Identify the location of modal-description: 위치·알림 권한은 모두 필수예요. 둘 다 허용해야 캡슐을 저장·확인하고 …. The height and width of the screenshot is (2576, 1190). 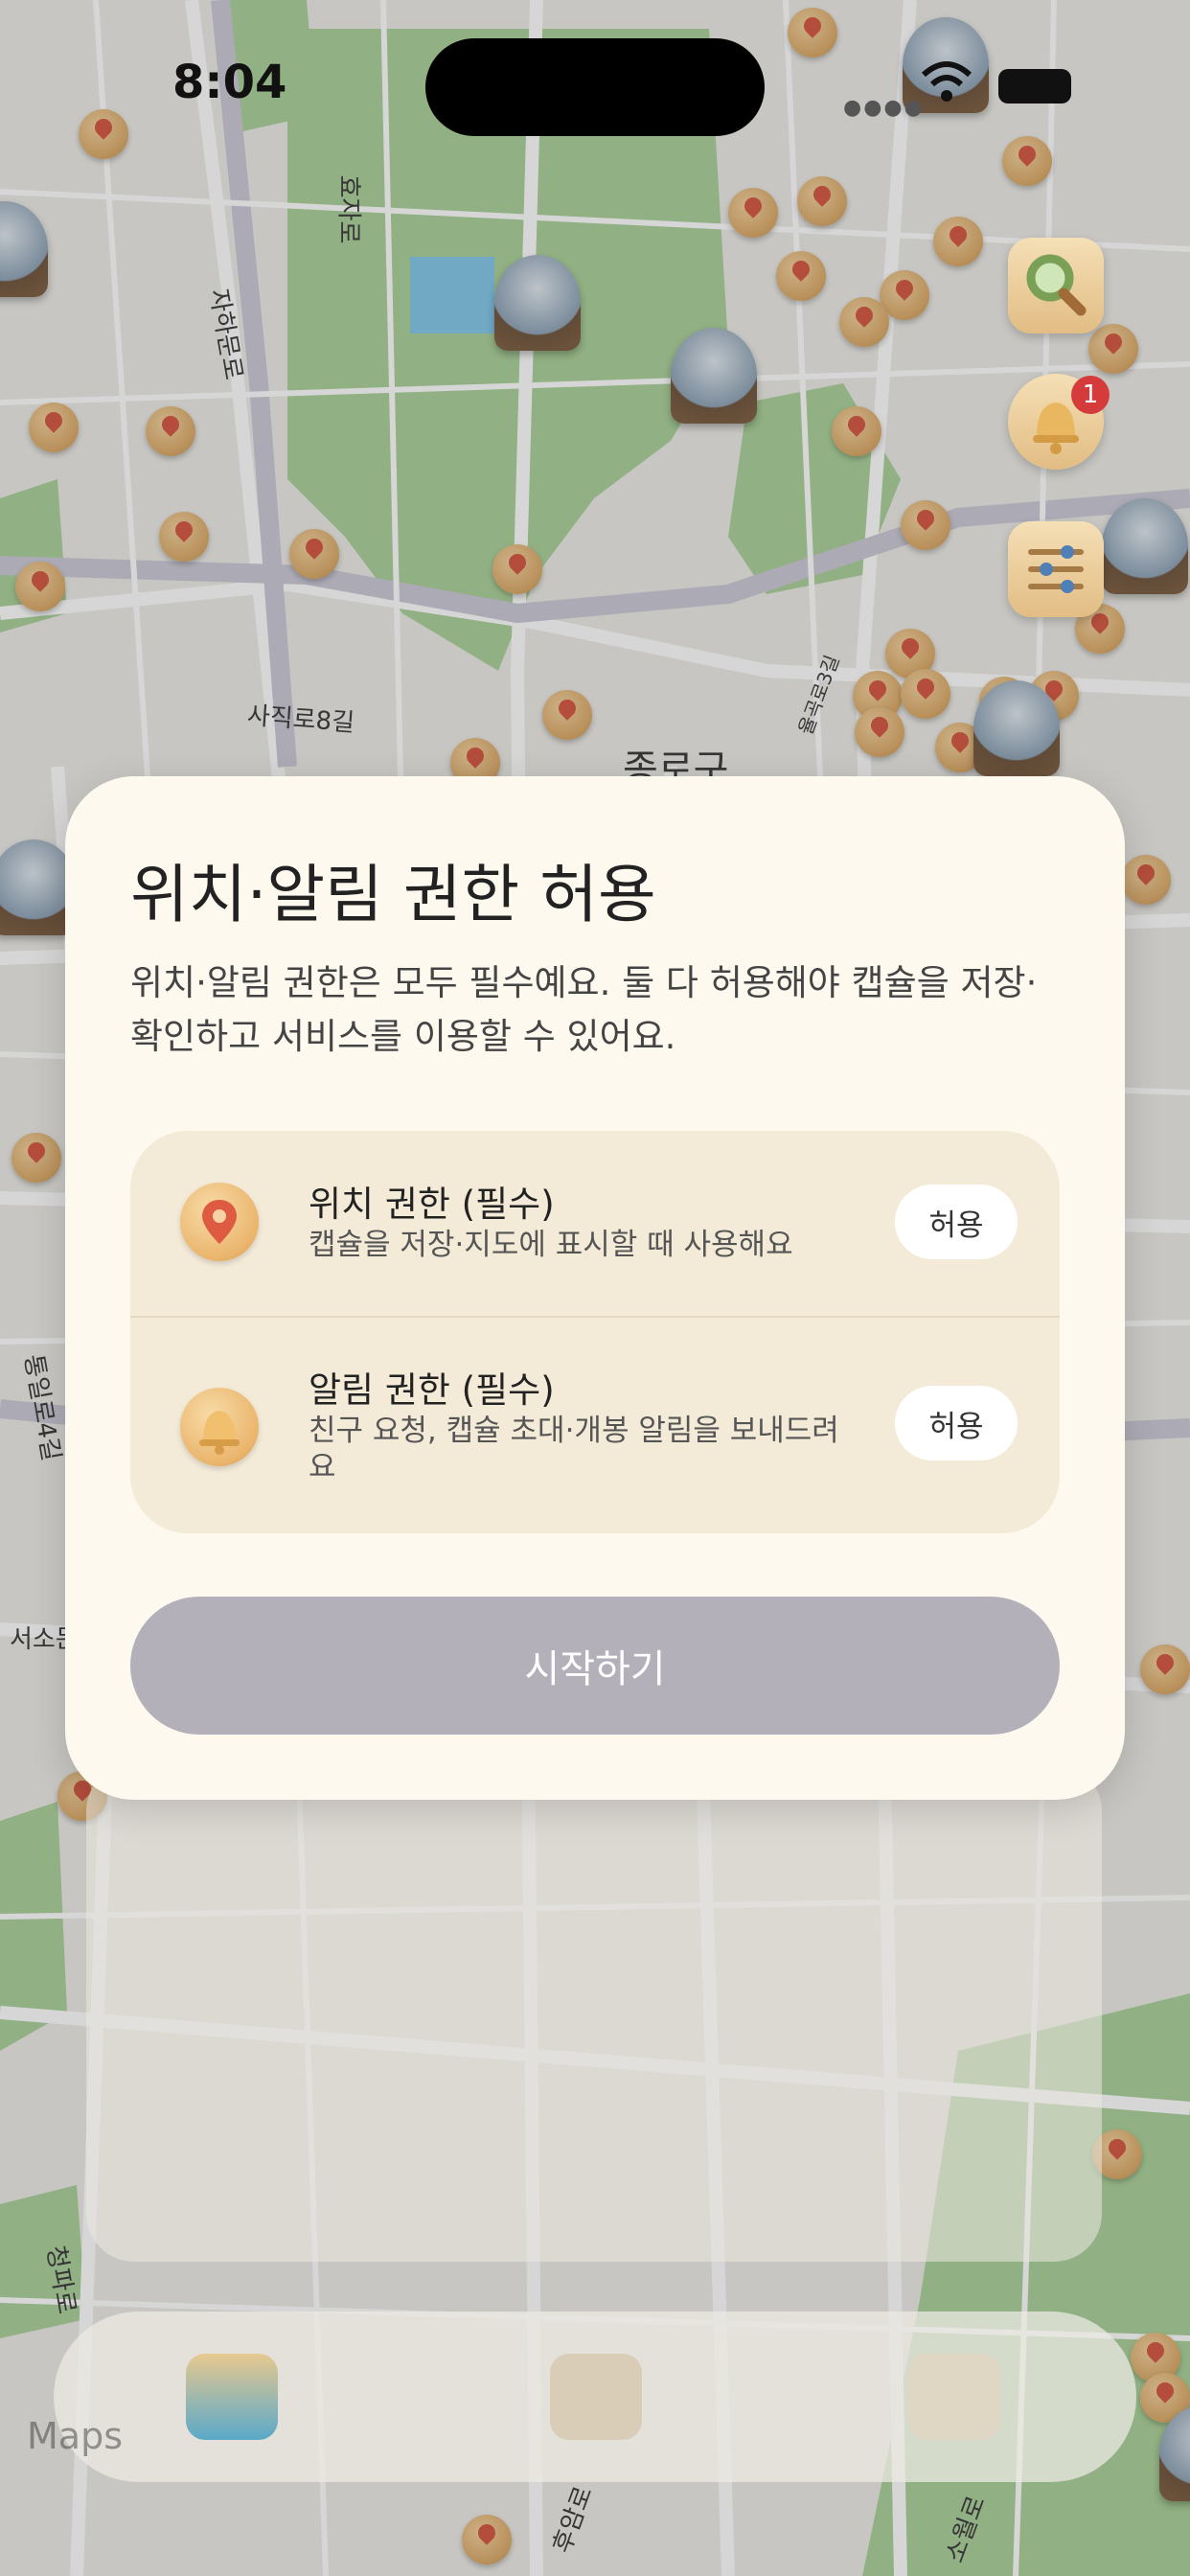
(584, 1009).